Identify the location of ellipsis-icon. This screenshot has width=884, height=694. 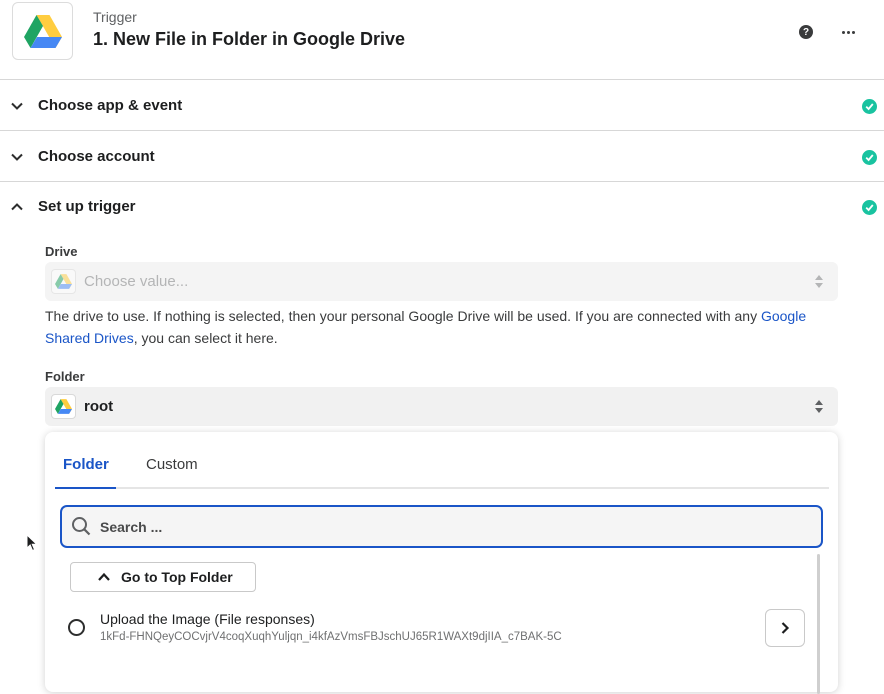
(848, 32).